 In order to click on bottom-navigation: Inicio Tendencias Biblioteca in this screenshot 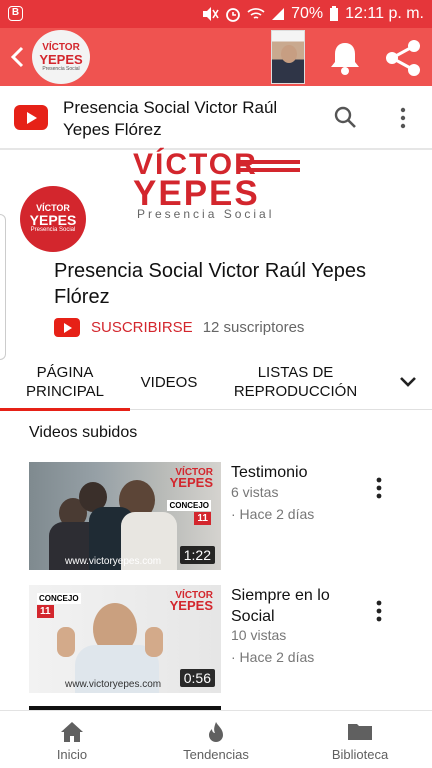, I will do `click(216, 739)`.